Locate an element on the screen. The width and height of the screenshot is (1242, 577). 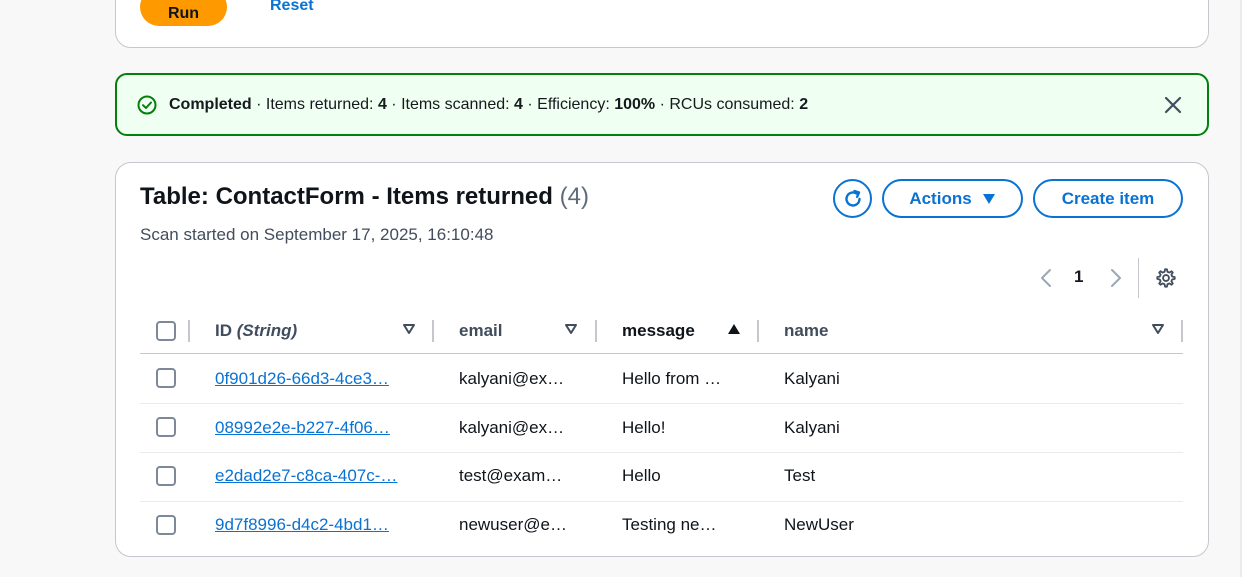
flash-items-scanned: 4 is located at coordinates (518, 104).